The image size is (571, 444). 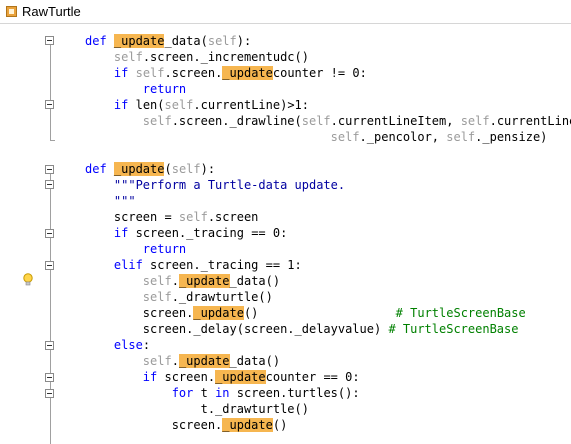 I want to click on editor-breadcrumb-bar: RawTurtle, so click(x=285, y=12).